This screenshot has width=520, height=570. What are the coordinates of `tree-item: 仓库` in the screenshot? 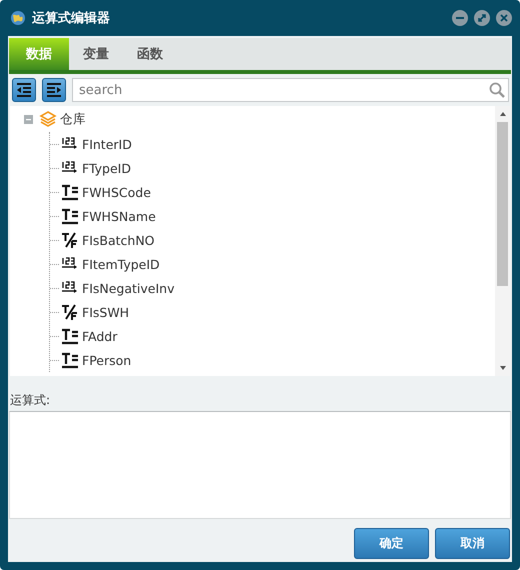 It's located at (73, 119).